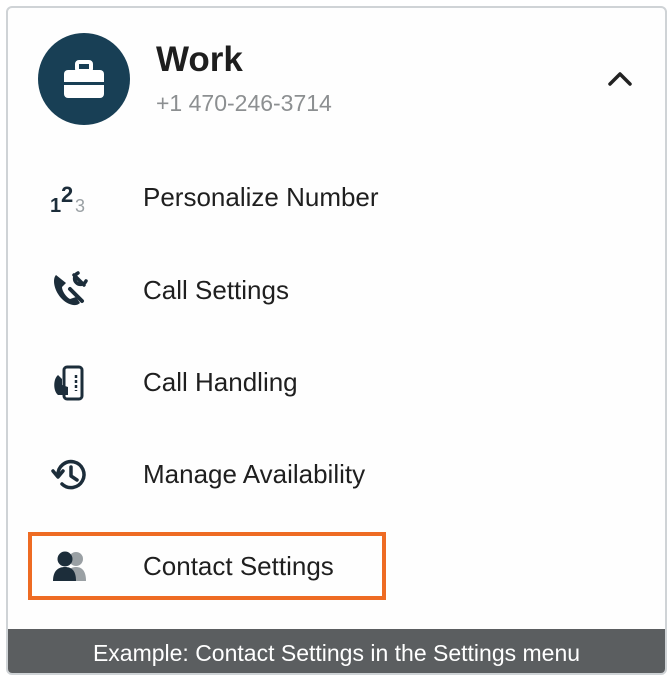  I want to click on contacts-icon, so click(70, 567).